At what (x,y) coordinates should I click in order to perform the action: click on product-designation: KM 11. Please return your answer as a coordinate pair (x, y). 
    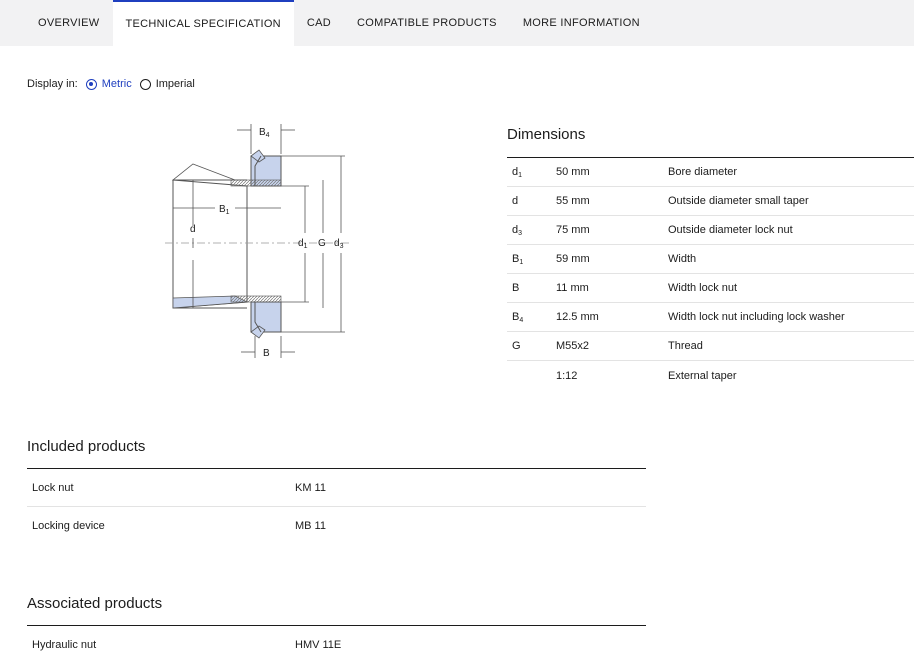
    Looking at the image, I should click on (470, 488).